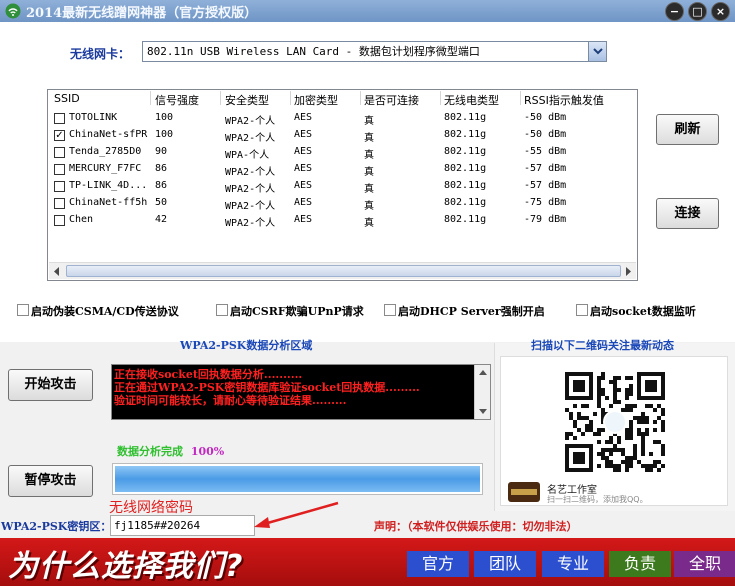 The image size is (735, 586). Describe the element at coordinates (126, 566) in the screenshot. I see `banner-slogan: 为什么选择我们?` at that location.